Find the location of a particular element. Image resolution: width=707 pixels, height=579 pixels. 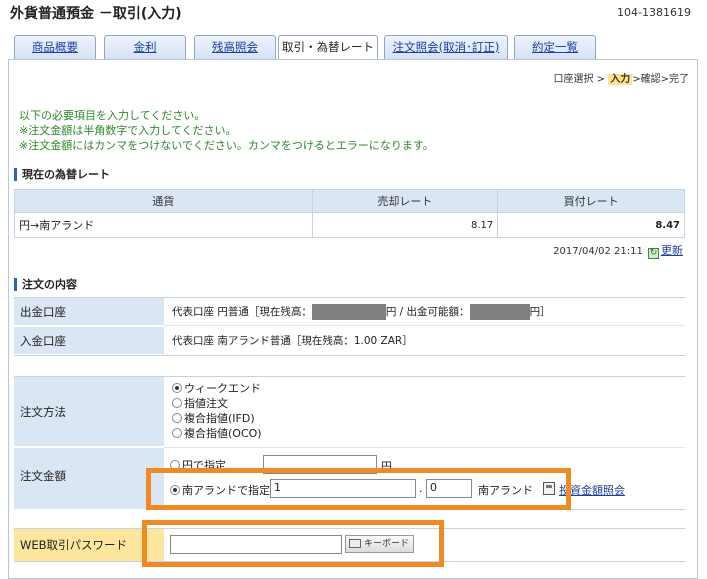

column-header-buy-rate: 買付レート is located at coordinates (591, 201).